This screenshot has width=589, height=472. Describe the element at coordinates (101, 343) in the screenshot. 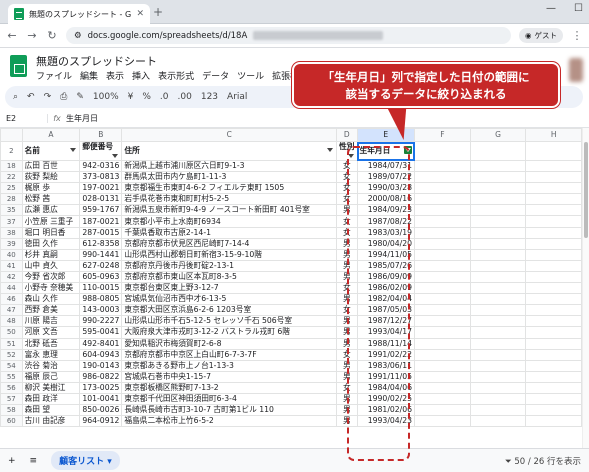

I see `zip-cell: 492-8401` at that location.